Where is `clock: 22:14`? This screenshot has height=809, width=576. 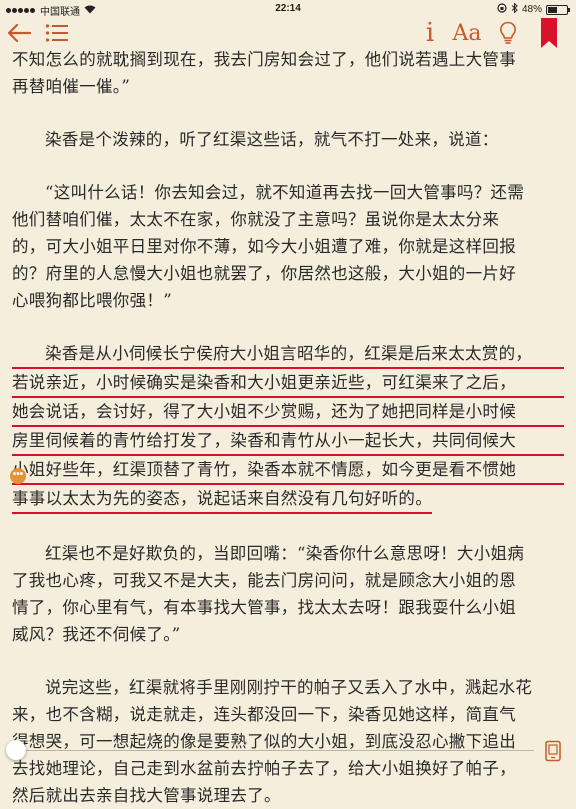
clock: 22:14 is located at coordinates (288, 8).